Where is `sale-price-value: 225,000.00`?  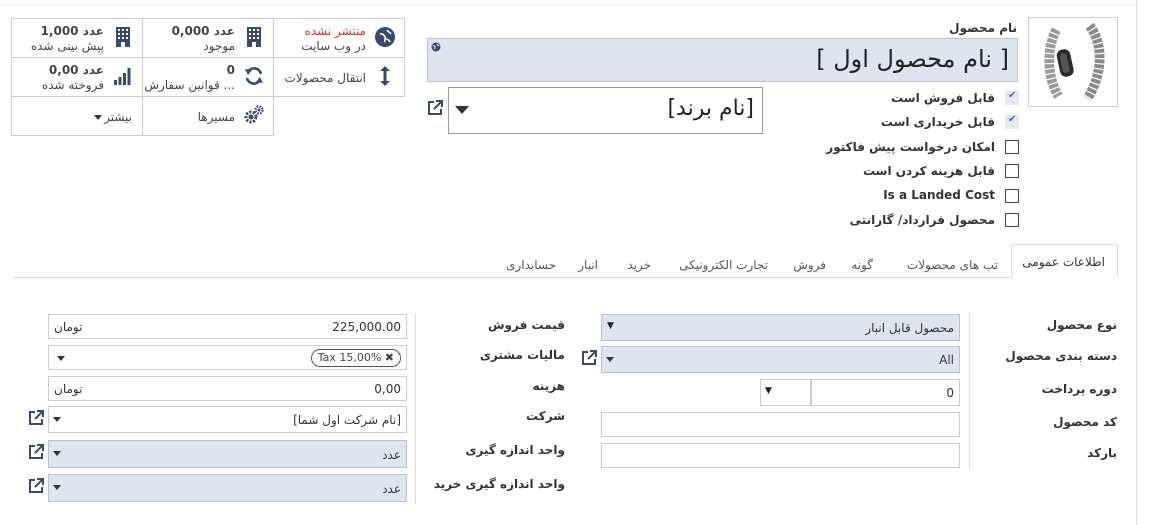
sale-price-value: 225,000.00 is located at coordinates (366, 327).